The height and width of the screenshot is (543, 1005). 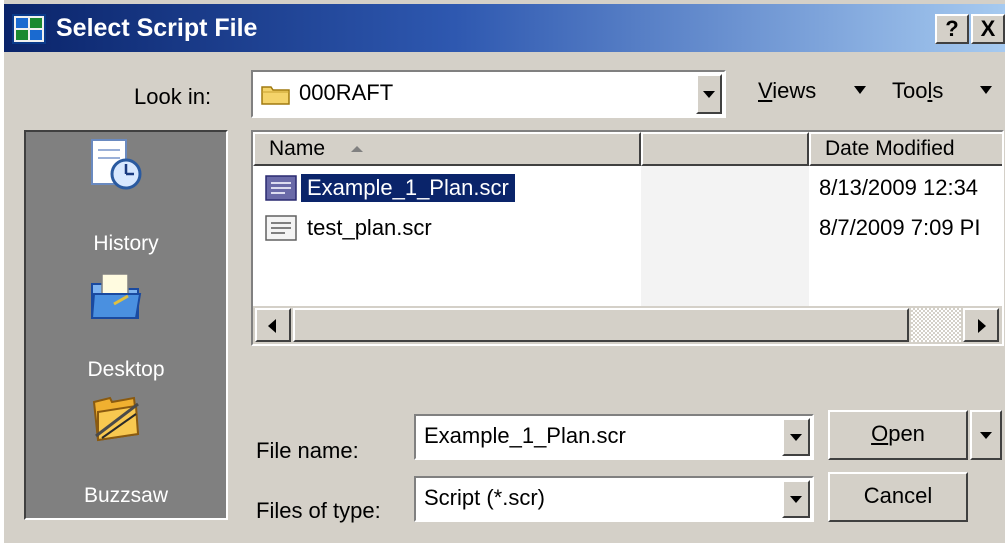 I want to click on close-button: X, so click(x=988, y=29).